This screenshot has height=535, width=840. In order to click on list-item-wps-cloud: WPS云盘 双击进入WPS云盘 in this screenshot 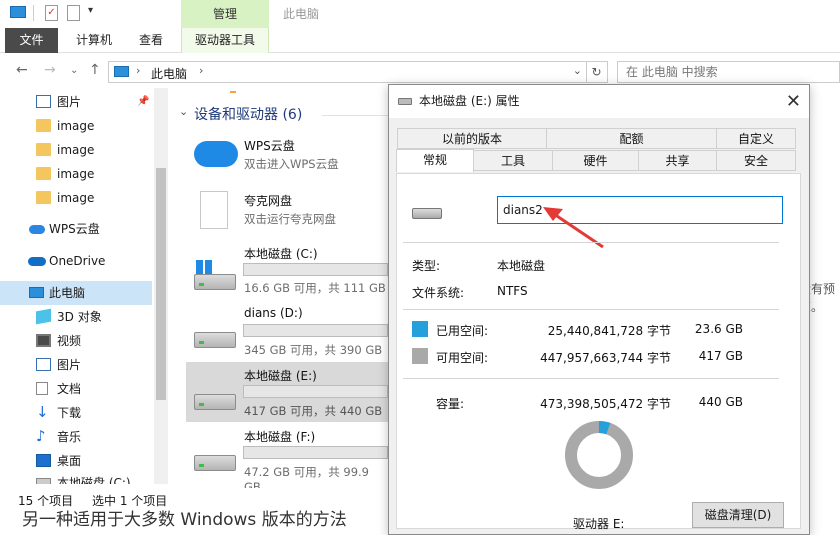, I will do `click(287, 157)`.